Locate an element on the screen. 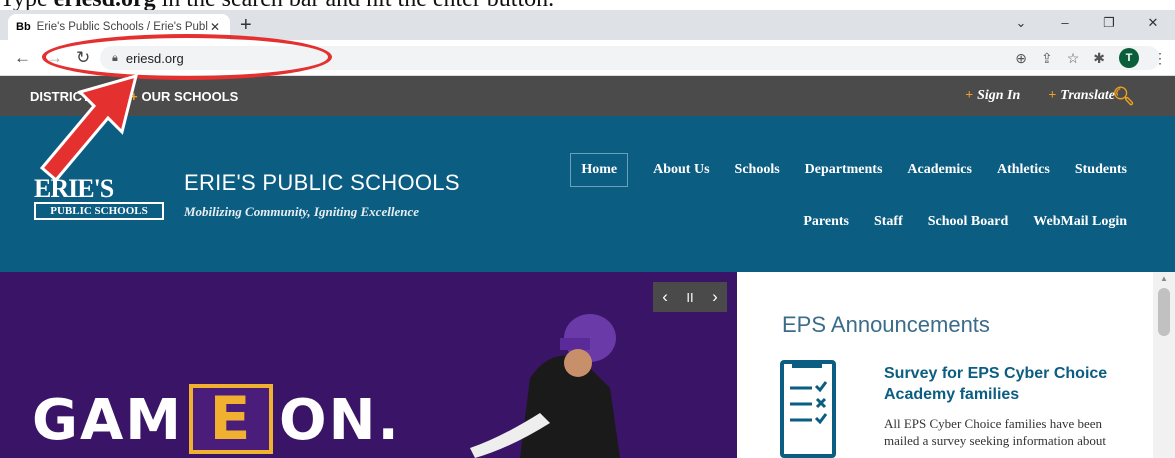 This screenshot has width=1175, height=458. slider-prev-icon: ‹ is located at coordinates (665, 297).